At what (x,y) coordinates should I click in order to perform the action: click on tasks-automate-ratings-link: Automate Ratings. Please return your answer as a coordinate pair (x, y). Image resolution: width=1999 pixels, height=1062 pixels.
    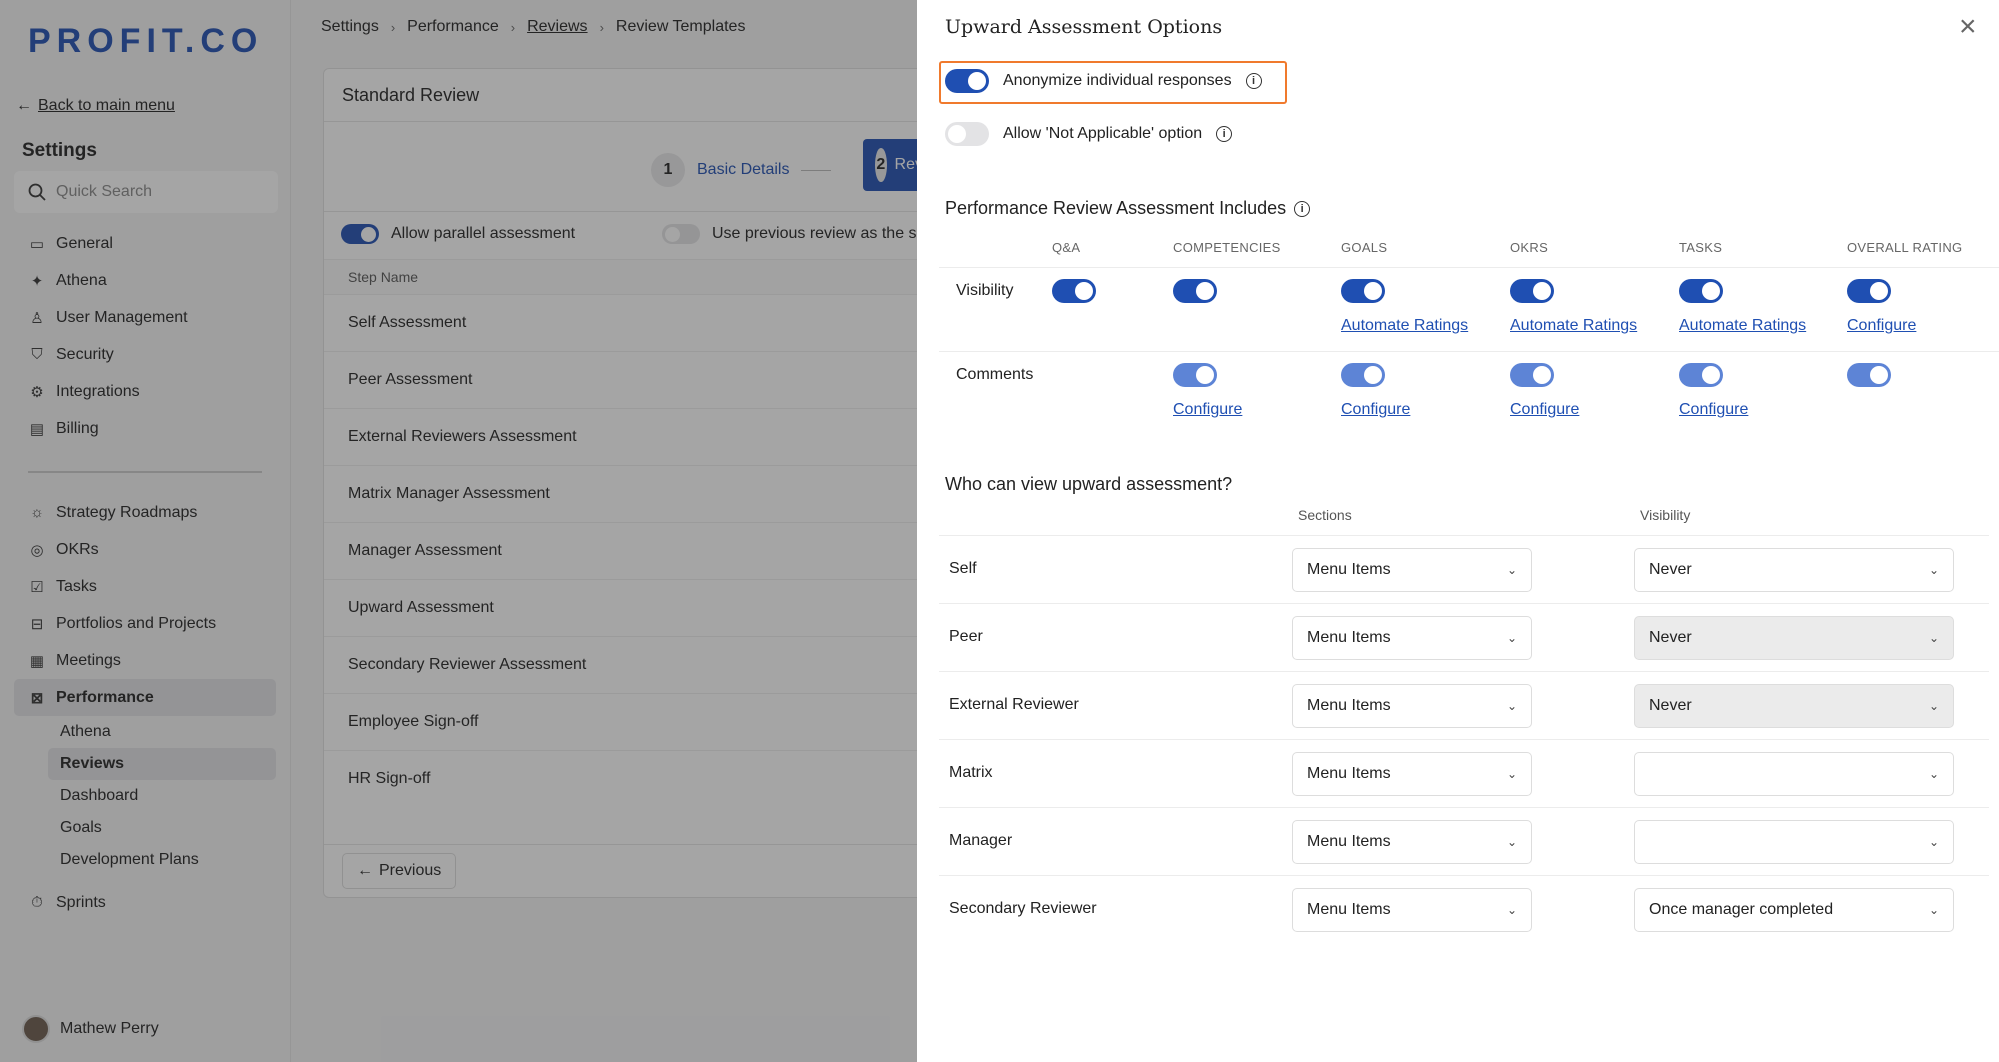
    Looking at the image, I should click on (1742, 326).